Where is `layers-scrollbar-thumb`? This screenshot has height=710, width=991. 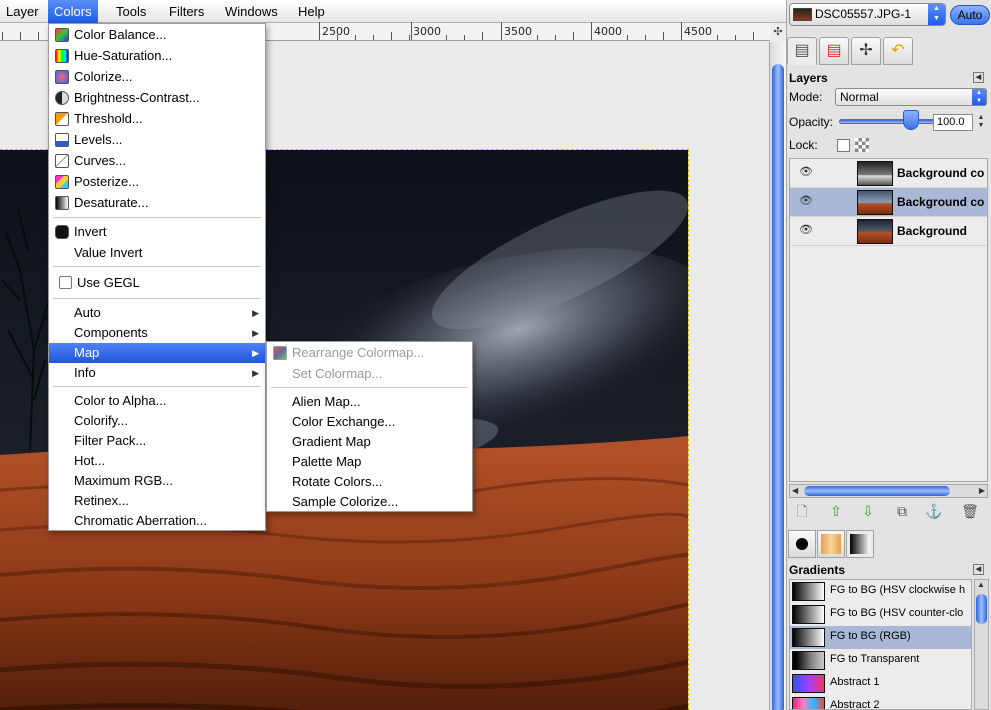 layers-scrollbar-thumb is located at coordinates (877, 491).